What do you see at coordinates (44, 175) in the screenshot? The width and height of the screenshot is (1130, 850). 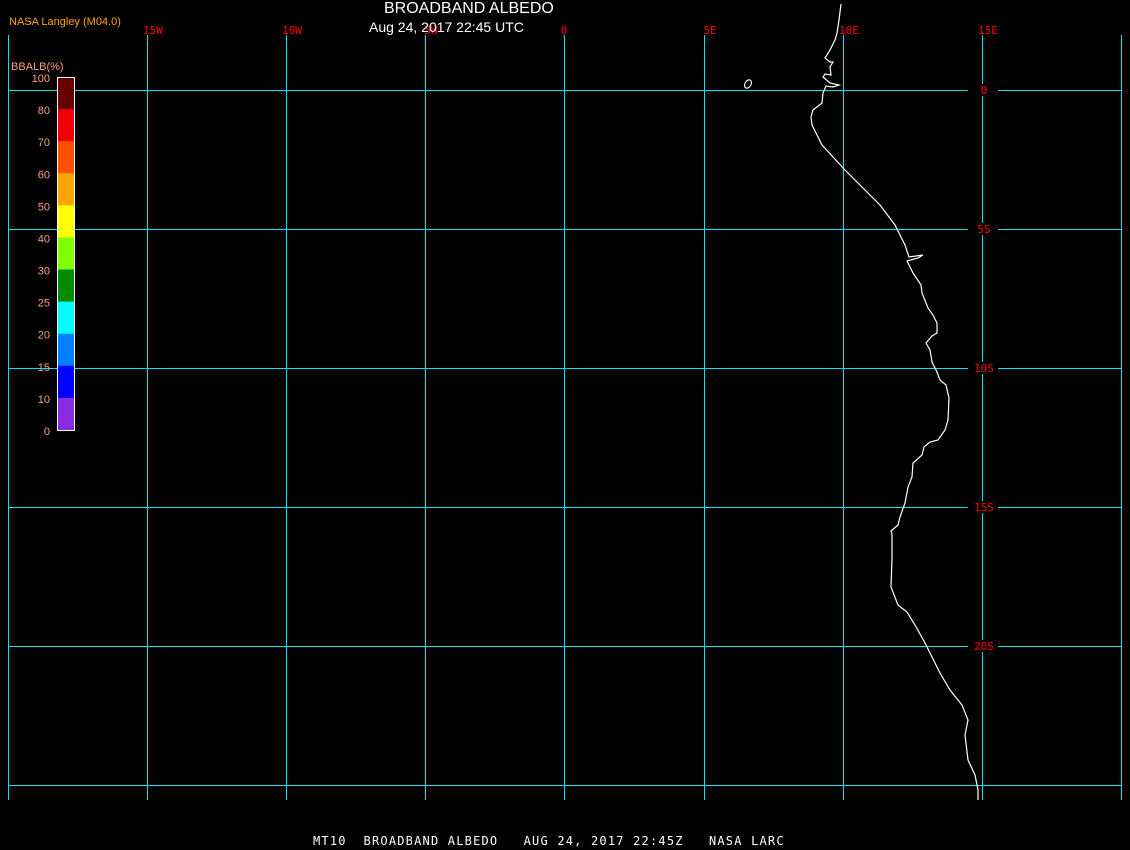 I see `colorbar-tick-label: 60` at bounding box center [44, 175].